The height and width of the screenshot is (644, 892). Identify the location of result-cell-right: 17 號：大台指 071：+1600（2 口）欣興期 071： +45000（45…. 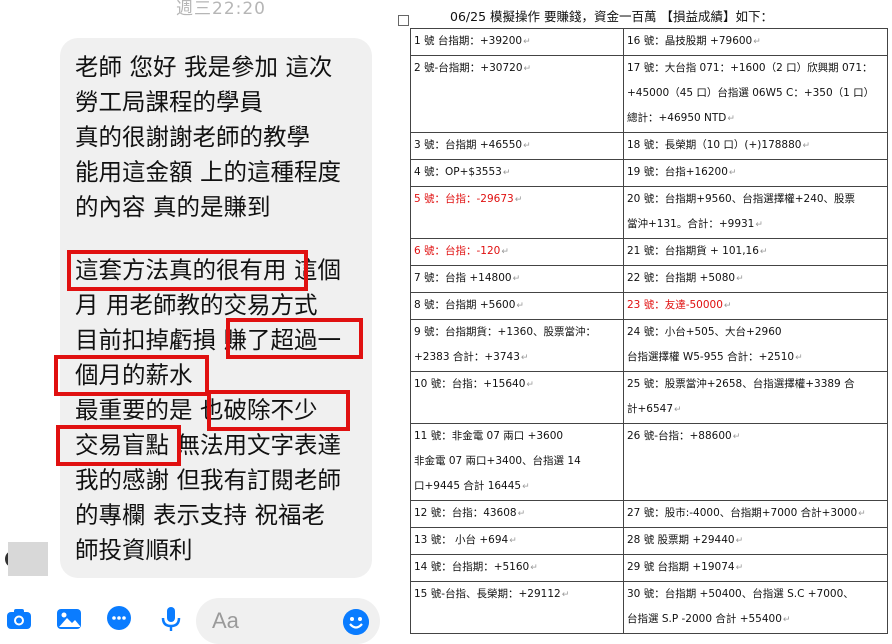
(755, 94).